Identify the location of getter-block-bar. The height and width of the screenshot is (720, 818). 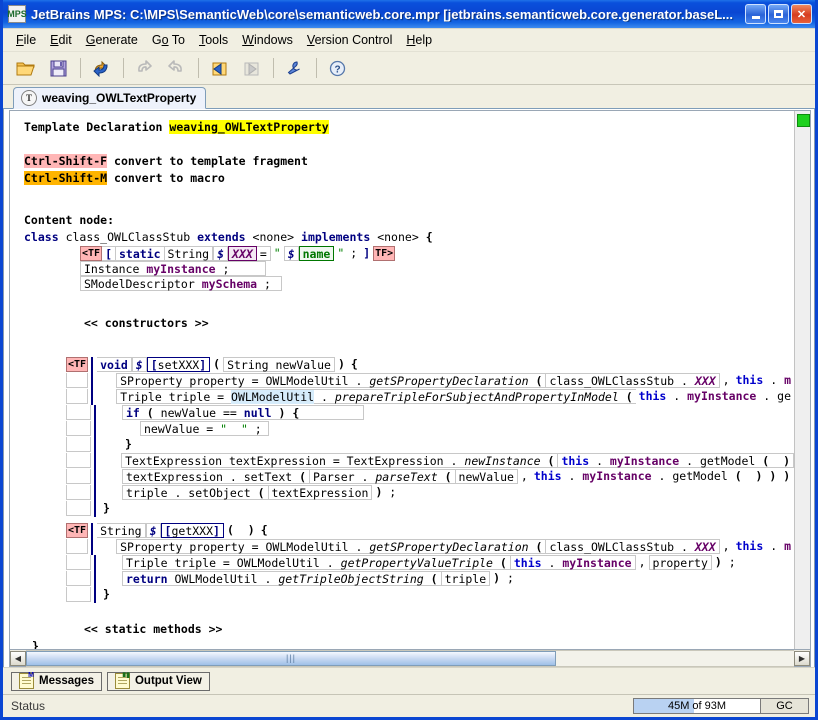
(95, 595).